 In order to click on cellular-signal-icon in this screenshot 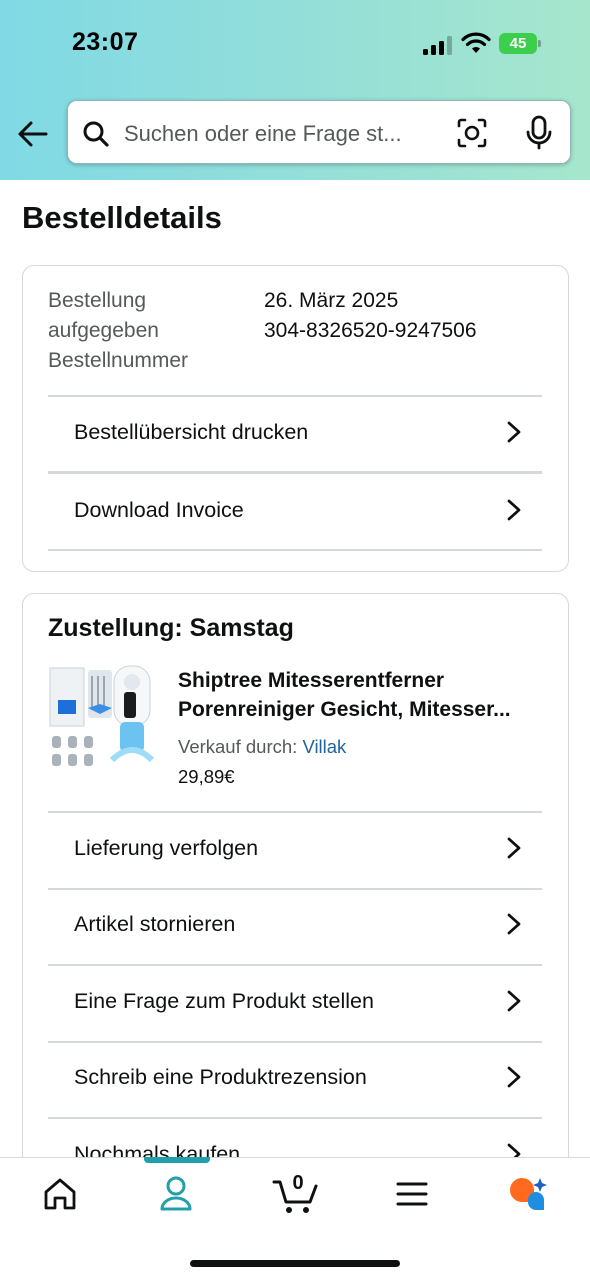, I will do `click(438, 45)`.